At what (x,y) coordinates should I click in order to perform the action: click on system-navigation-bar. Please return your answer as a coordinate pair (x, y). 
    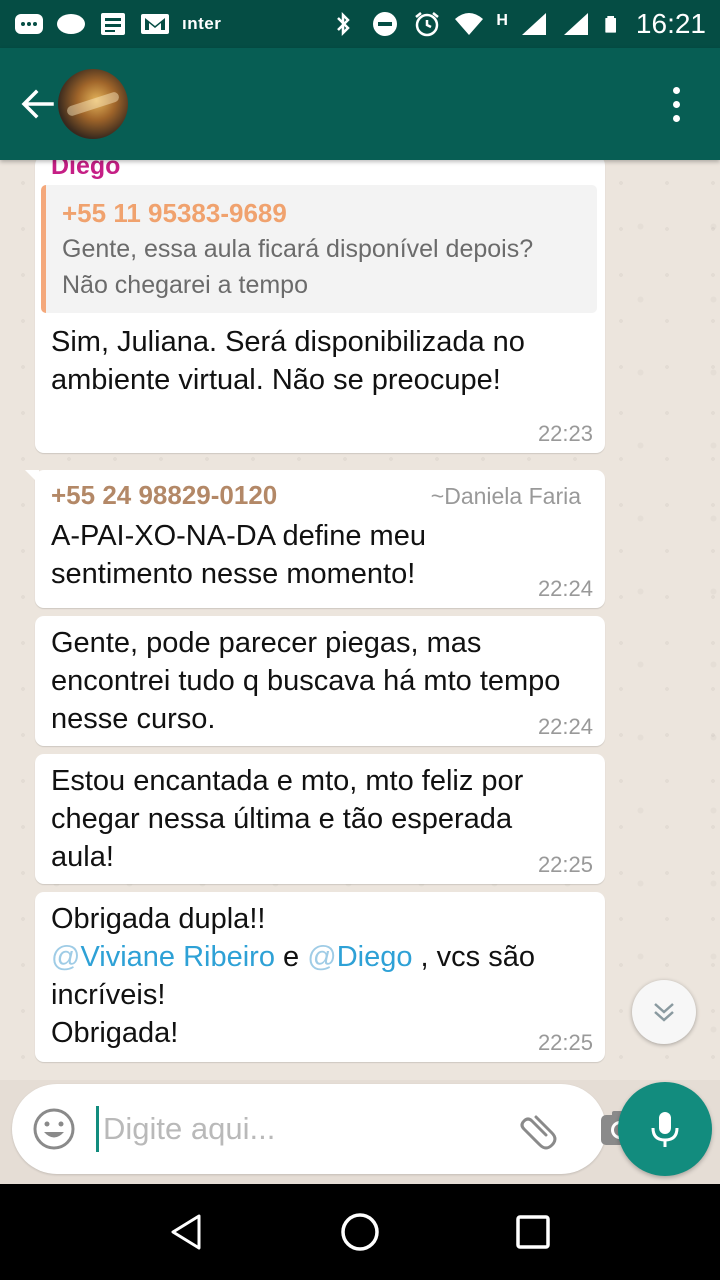
    Looking at the image, I should click on (360, 1232).